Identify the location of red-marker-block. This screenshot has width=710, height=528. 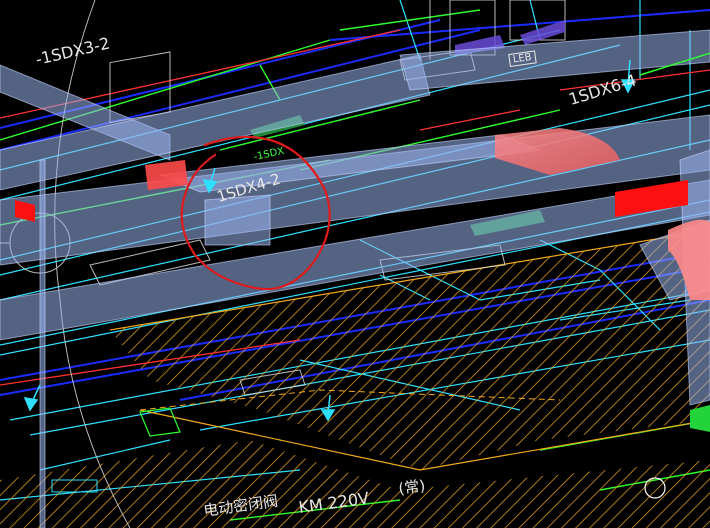
(166, 175).